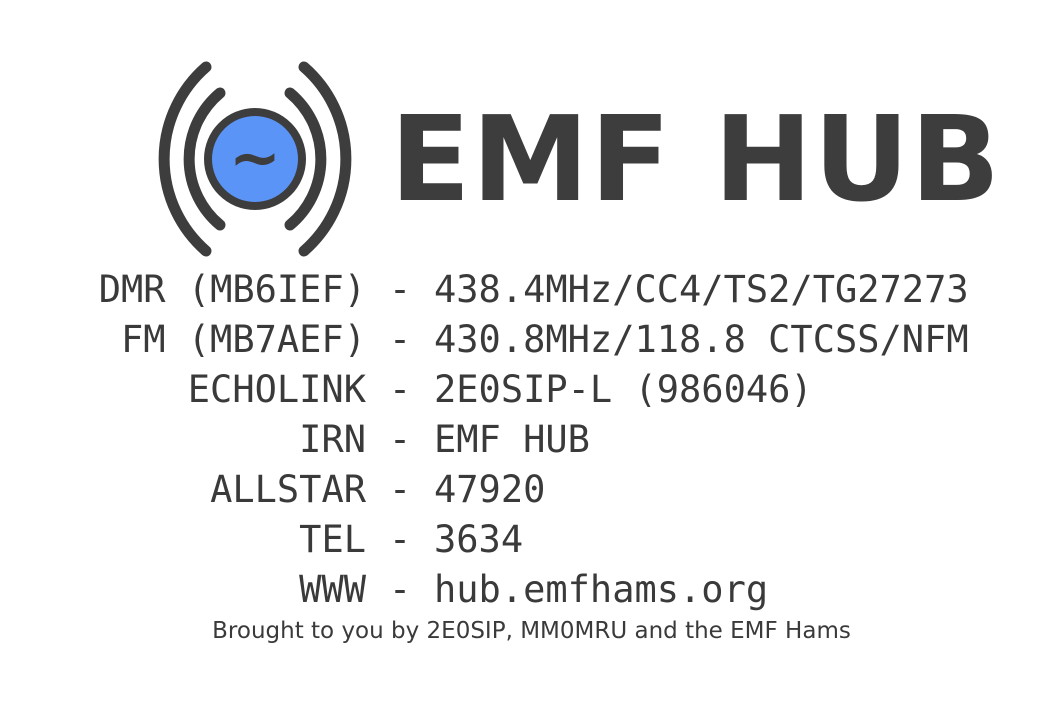  I want to click on info-row-tel: TEL - 3634, so click(531, 540).